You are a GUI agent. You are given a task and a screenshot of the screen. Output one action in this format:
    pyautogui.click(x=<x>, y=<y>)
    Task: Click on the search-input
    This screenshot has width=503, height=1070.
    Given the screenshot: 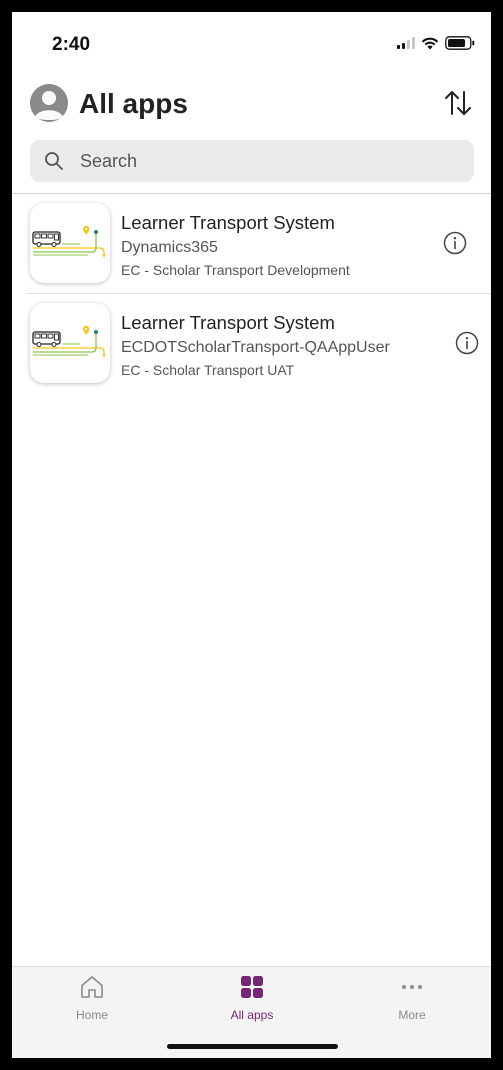 What is the action you would take?
    pyautogui.click(x=270, y=161)
    